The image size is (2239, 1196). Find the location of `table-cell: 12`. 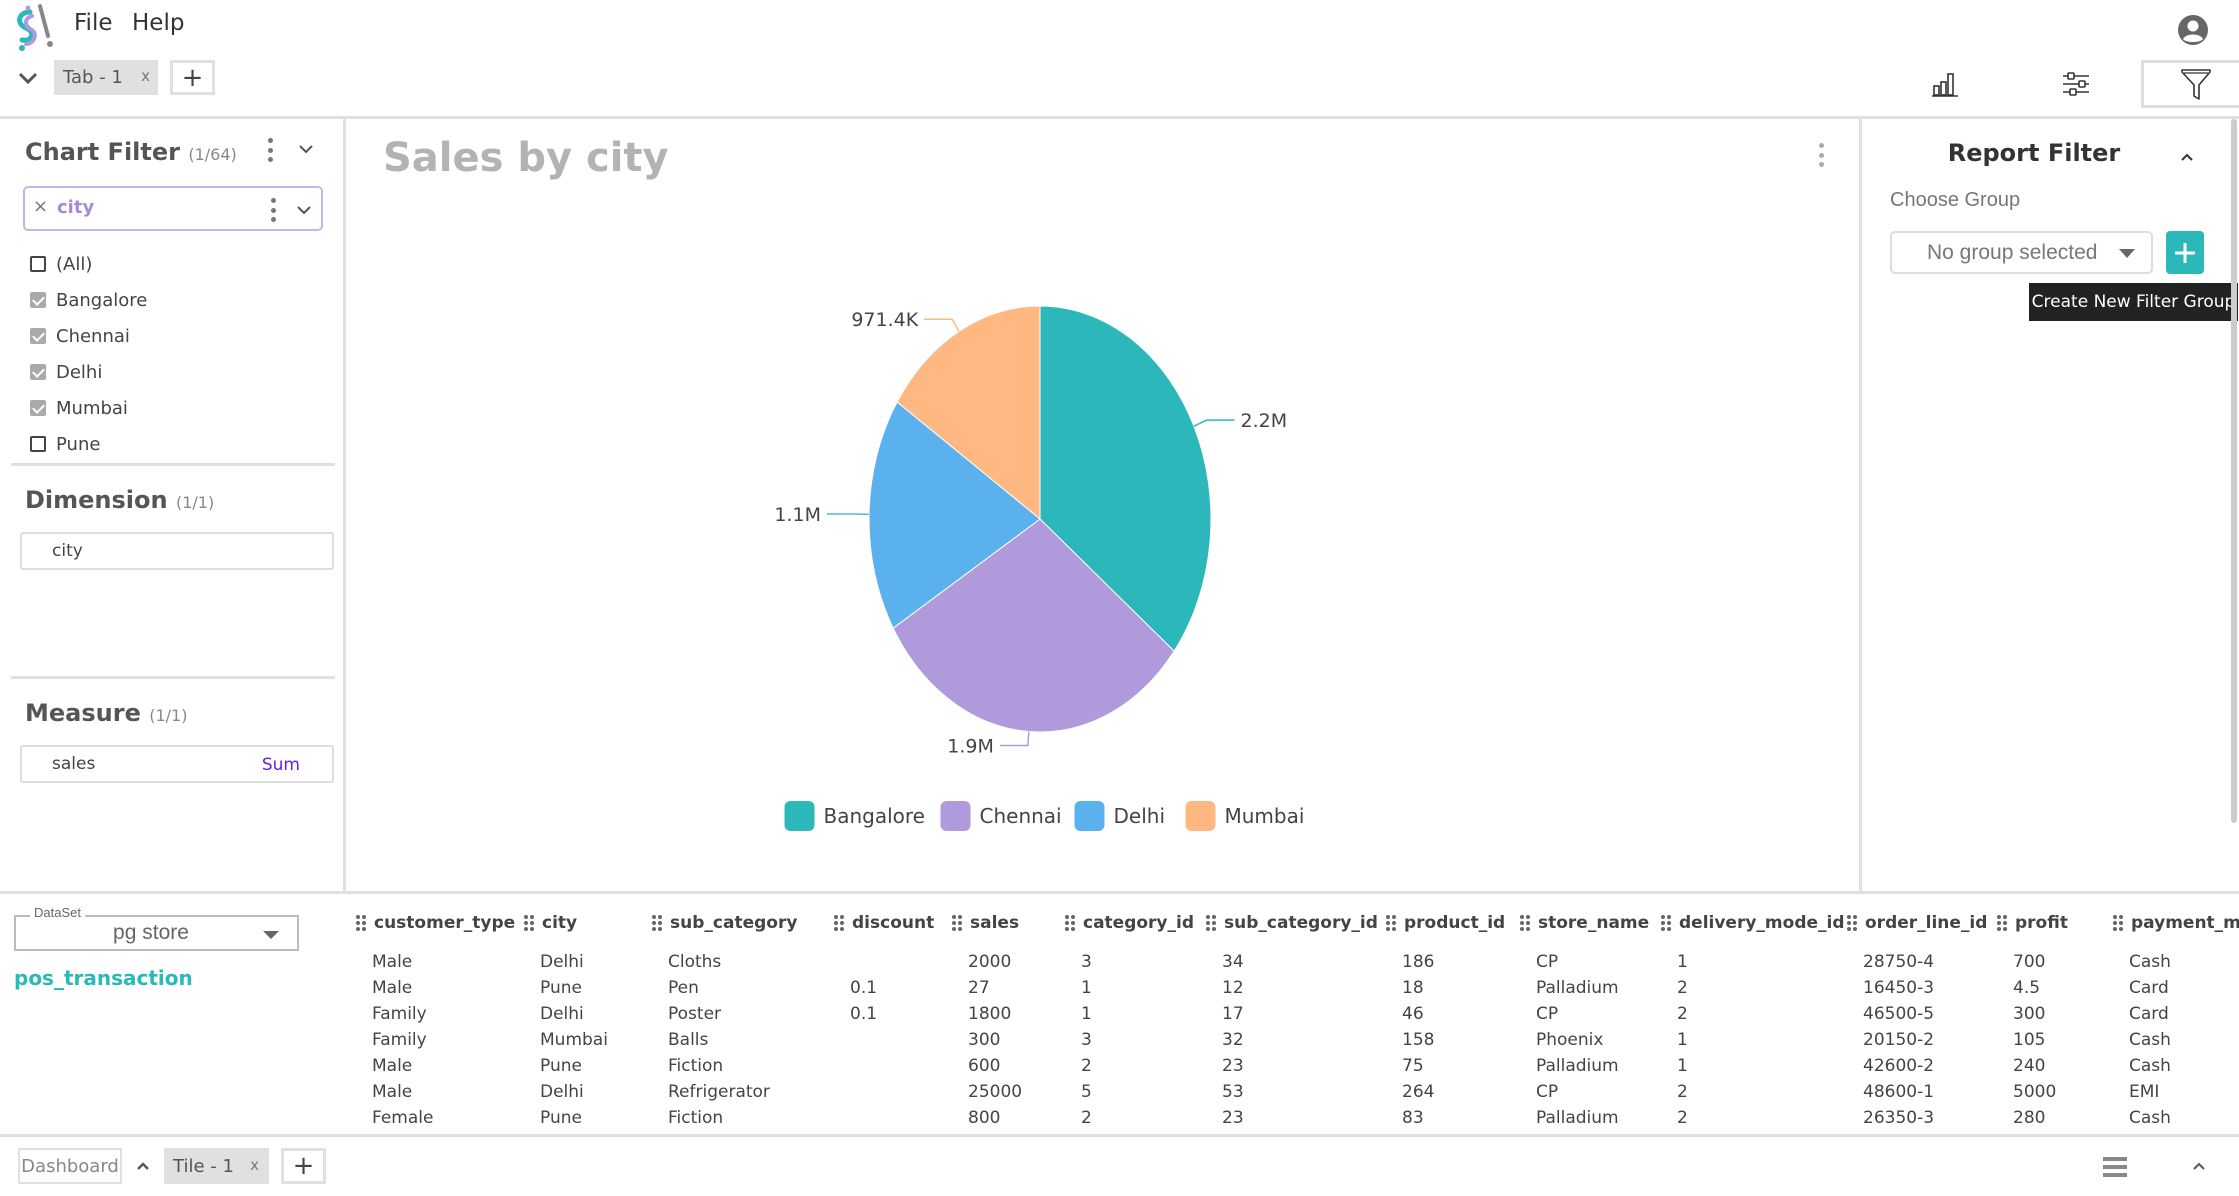

table-cell: 12 is located at coordinates (1233, 988).